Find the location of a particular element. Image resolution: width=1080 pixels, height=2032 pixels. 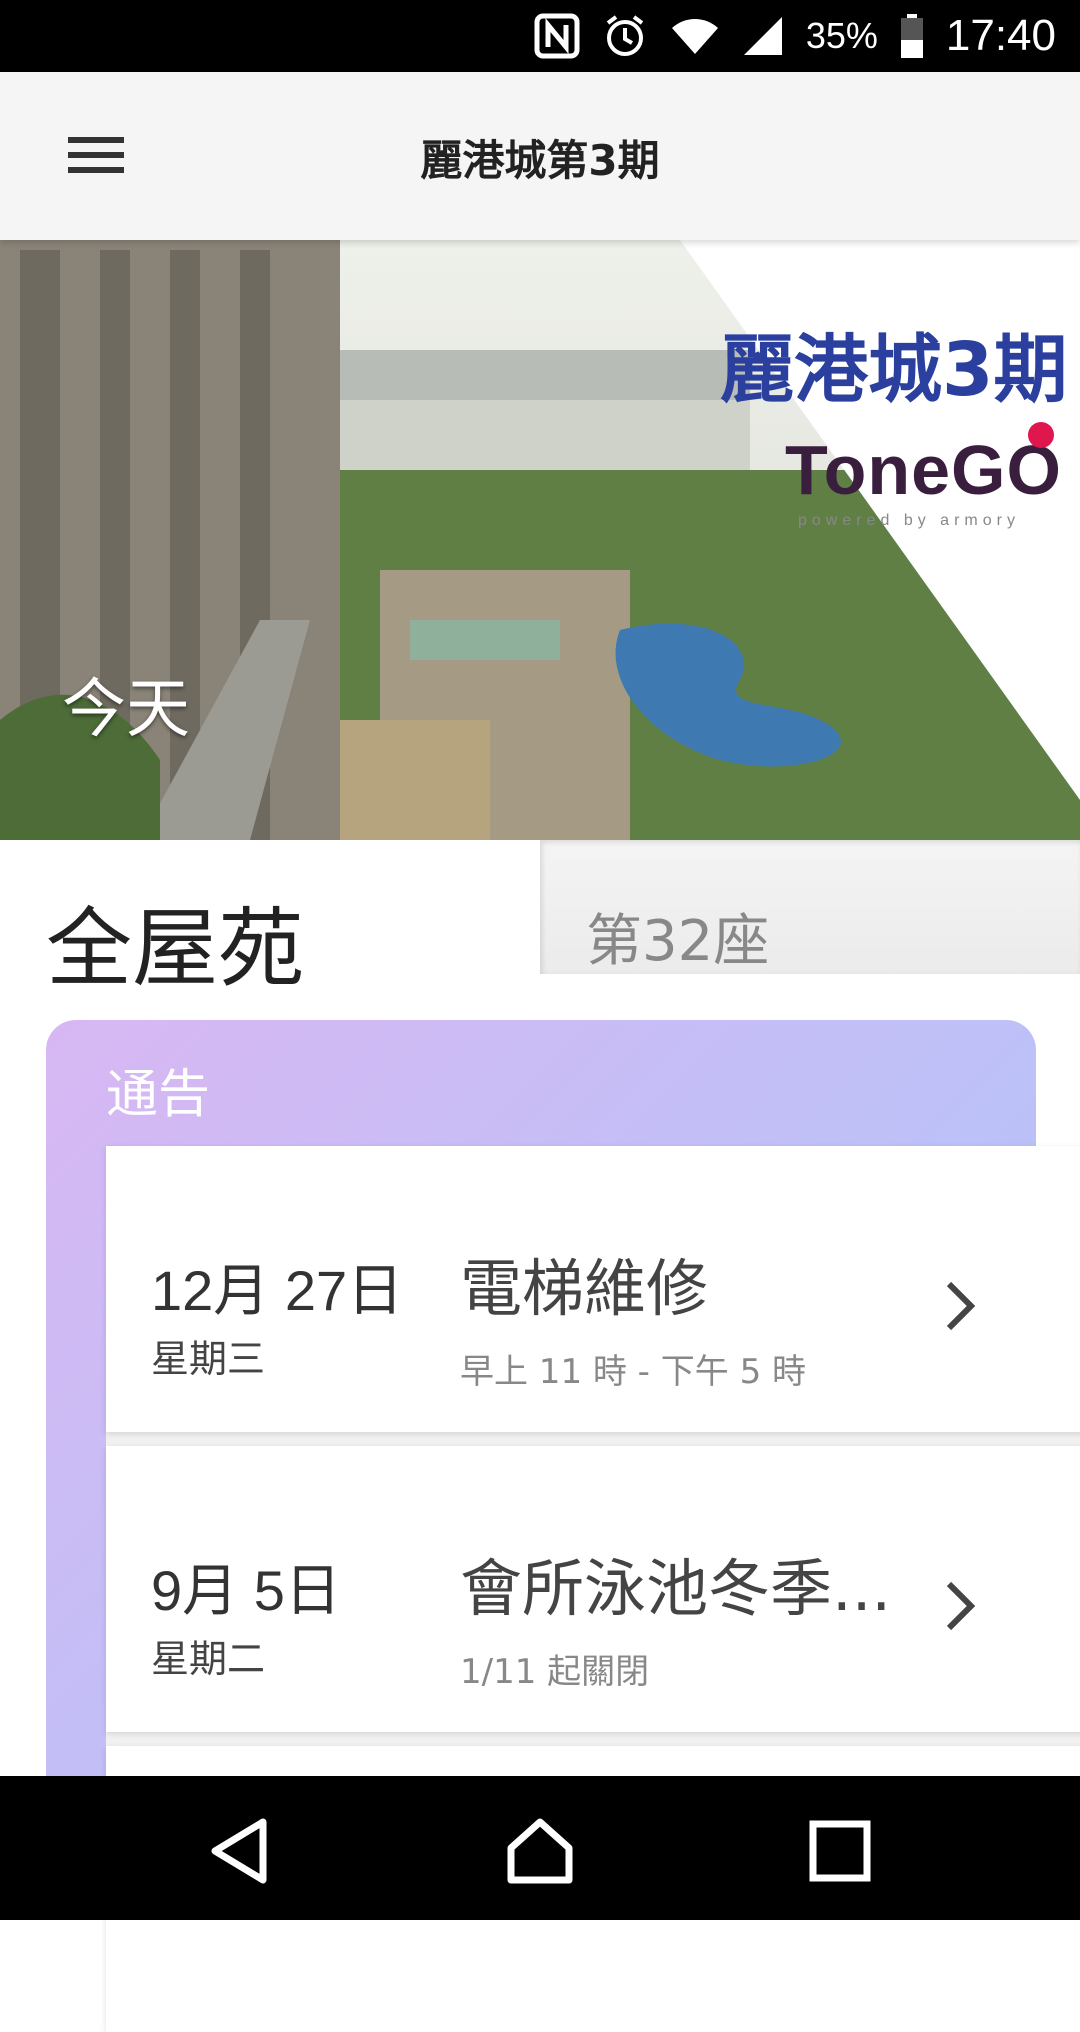

notice-weekday: 星期三 is located at coordinates (208, 1359).